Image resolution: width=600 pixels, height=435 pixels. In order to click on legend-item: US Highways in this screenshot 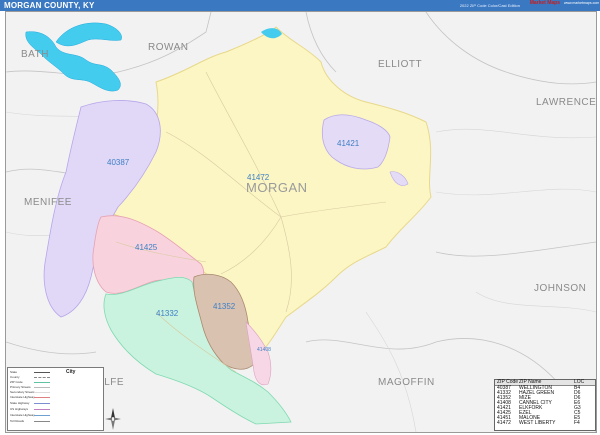, I will do `click(19, 409)`.